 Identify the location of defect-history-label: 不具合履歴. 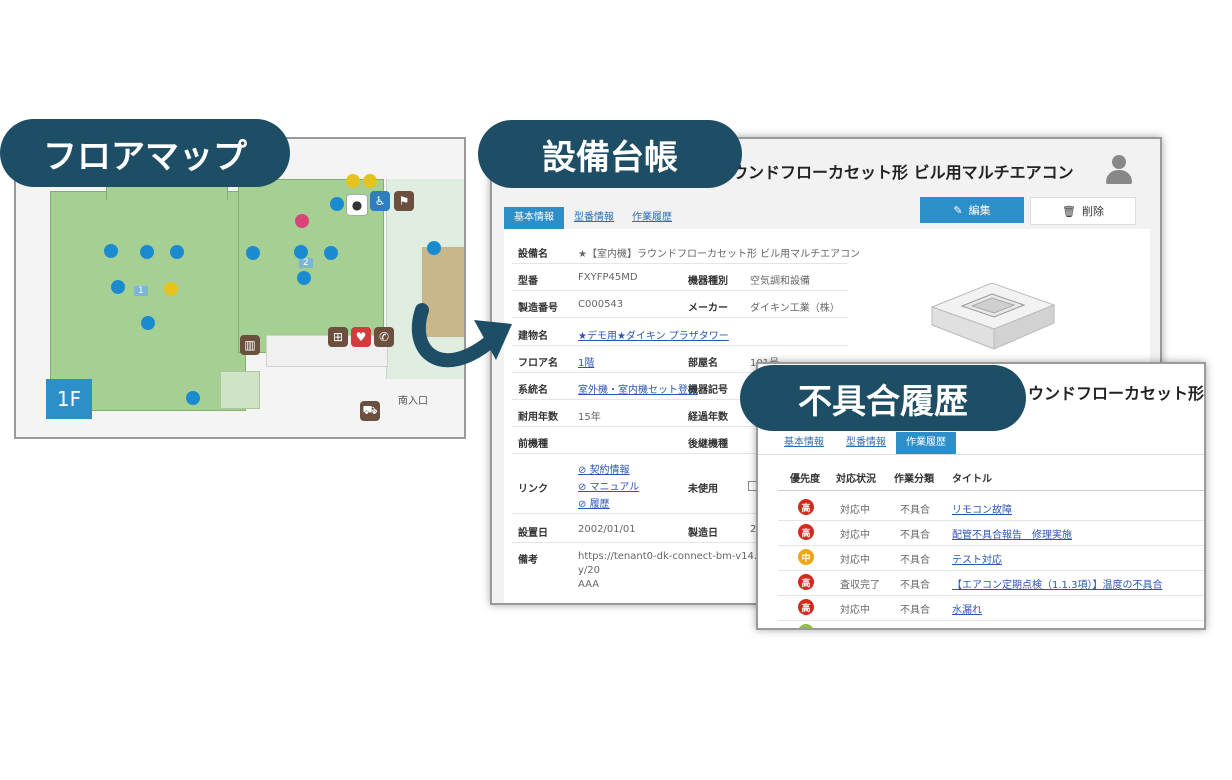
(883, 398).